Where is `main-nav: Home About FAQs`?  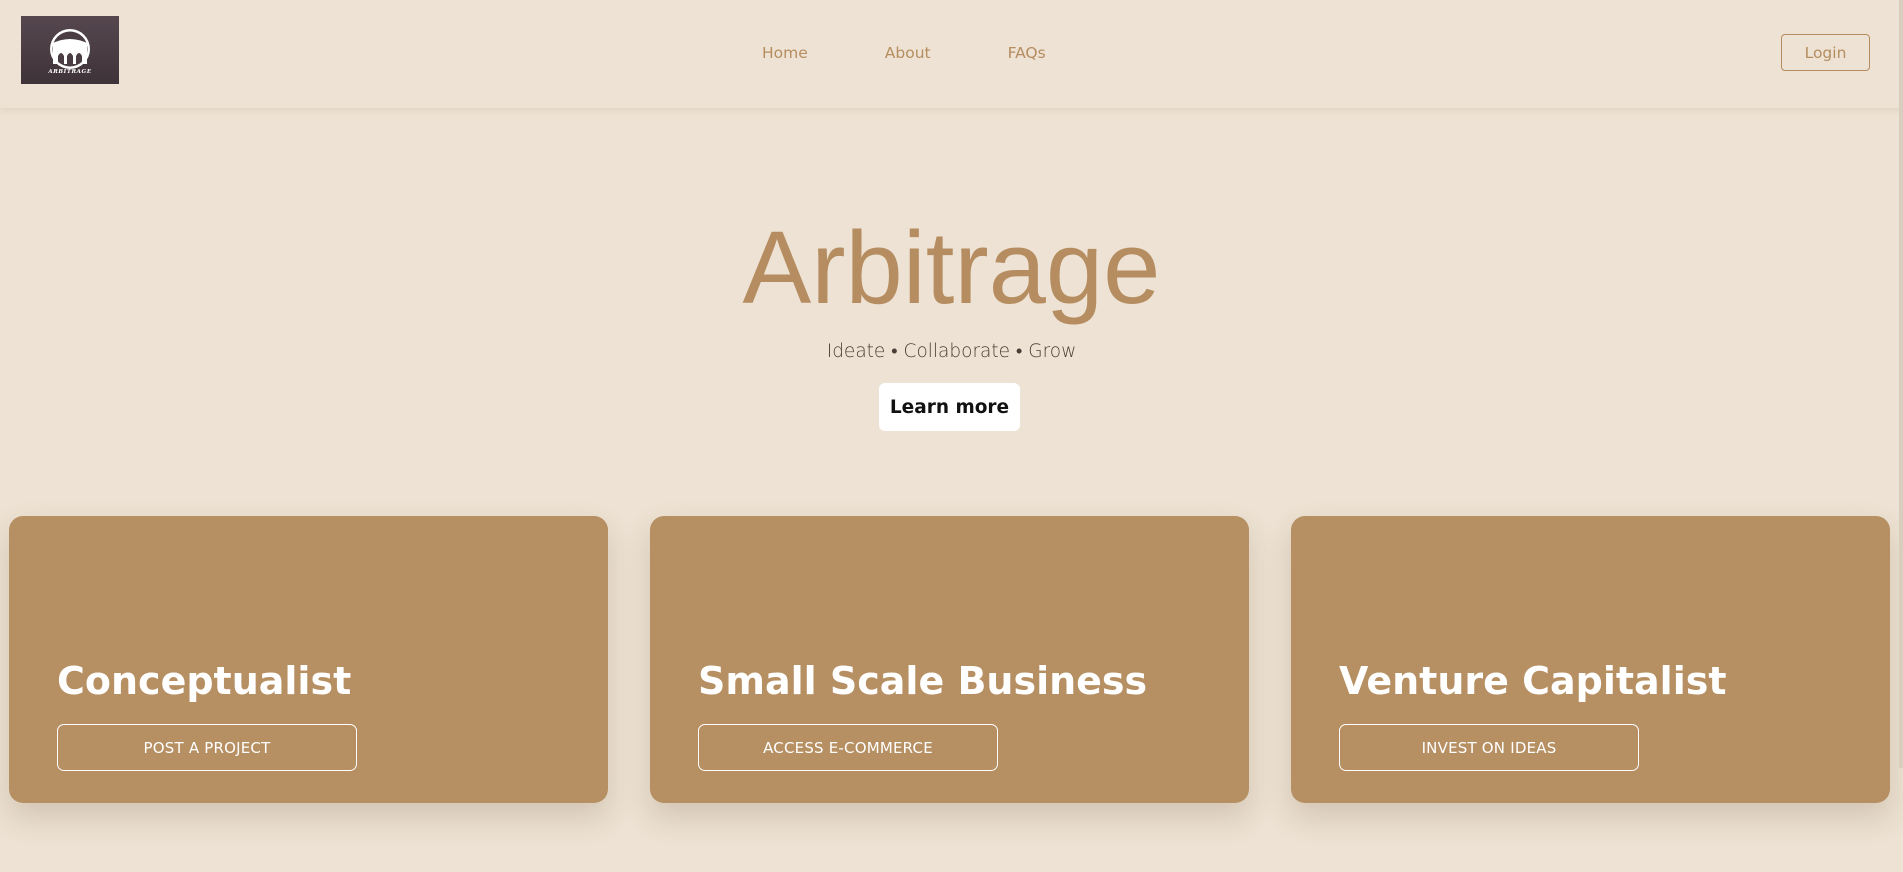 main-nav: Home About FAQs is located at coordinates (904, 53).